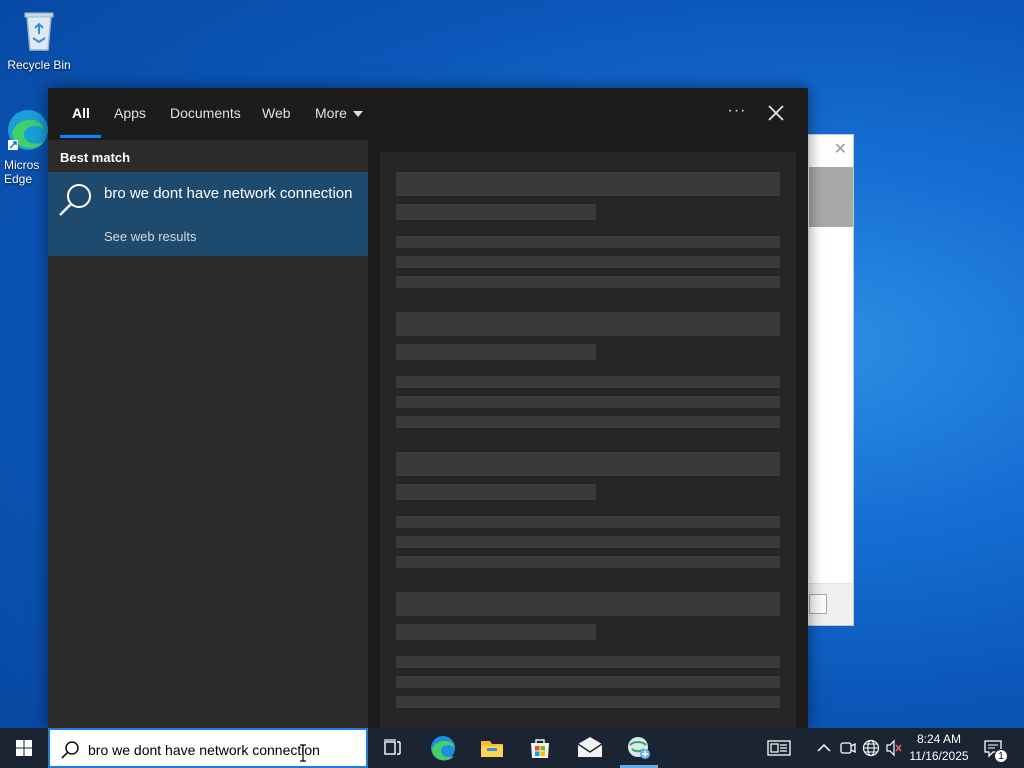 Image resolution: width=1024 pixels, height=768 pixels. Describe the element at coordinates (81, 113) in the screenshot. I see `tab-all: All` at that location.